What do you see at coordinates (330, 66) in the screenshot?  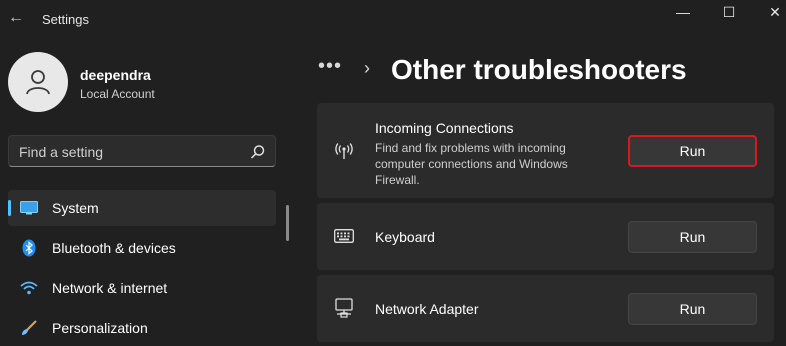 I see `breadcrumb-more-button: •••` at bounding box center [330, 66].